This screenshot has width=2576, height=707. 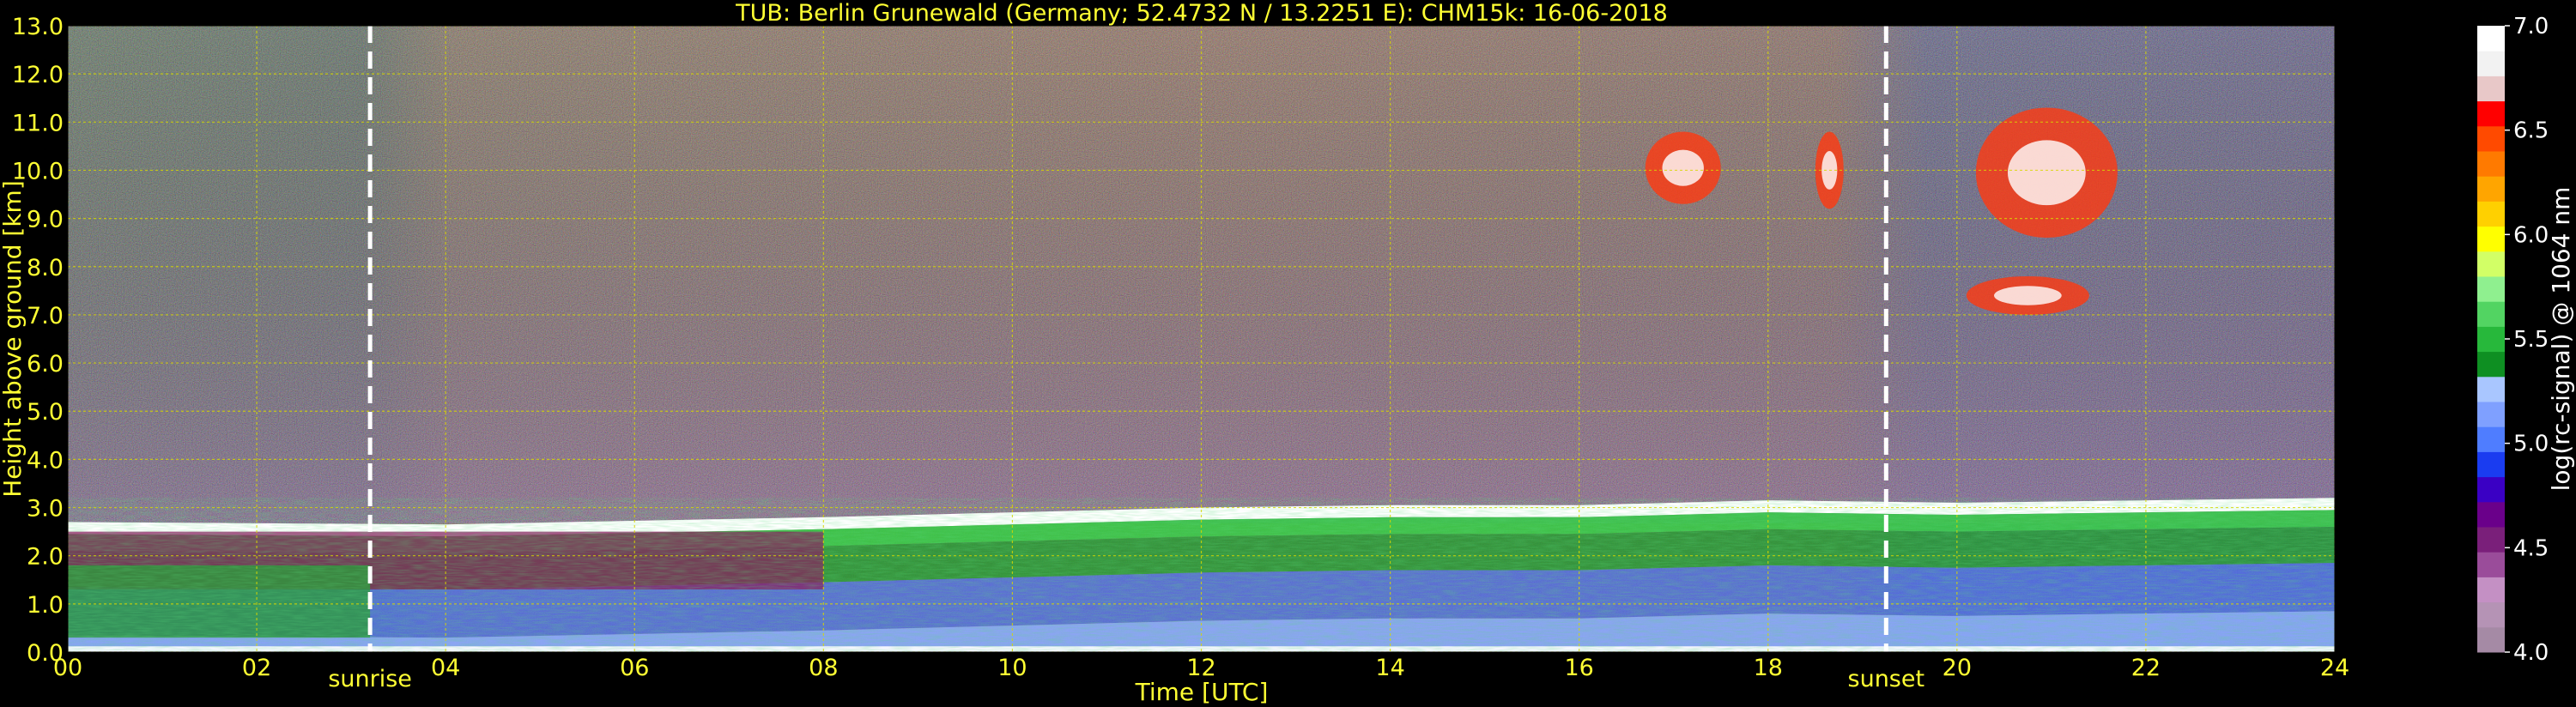 What do you see at coordinates (45, 509) in the screenshot?
I see `y-tick-label: 3.0` at bounding box center [45, 509].